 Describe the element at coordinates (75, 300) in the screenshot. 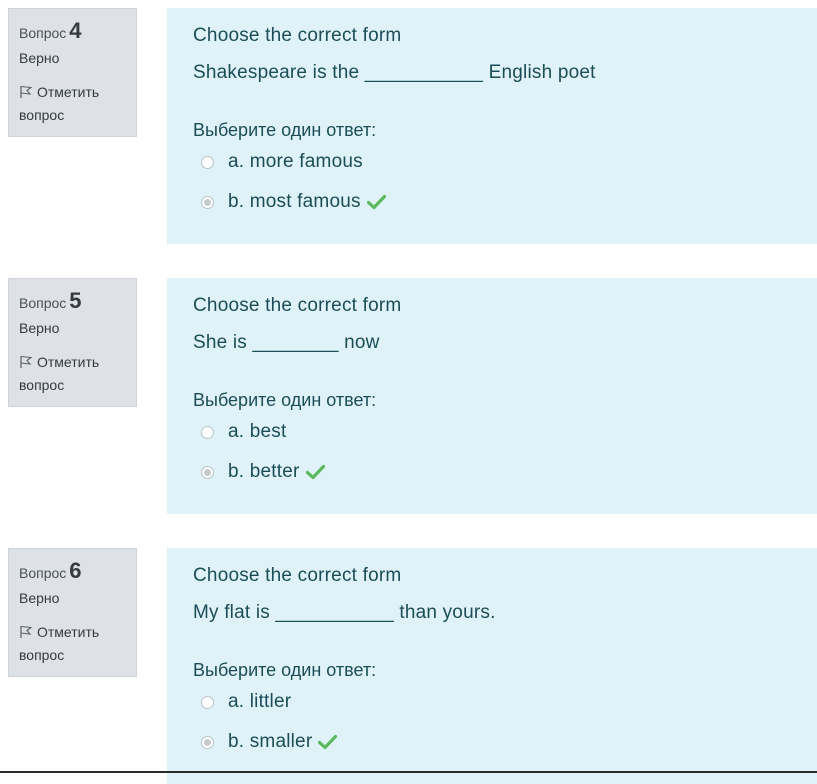

I see `question-number: 5` at that location.